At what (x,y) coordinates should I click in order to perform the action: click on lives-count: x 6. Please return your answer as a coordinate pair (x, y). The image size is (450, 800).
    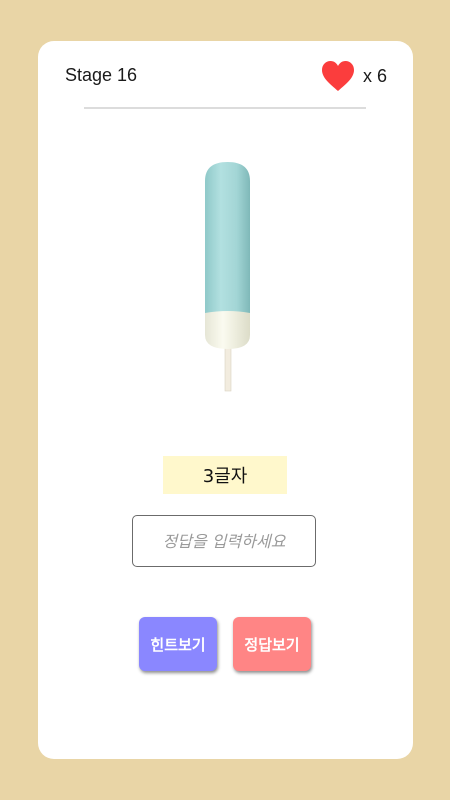
    Looking at the image, I should click on (374, 75).